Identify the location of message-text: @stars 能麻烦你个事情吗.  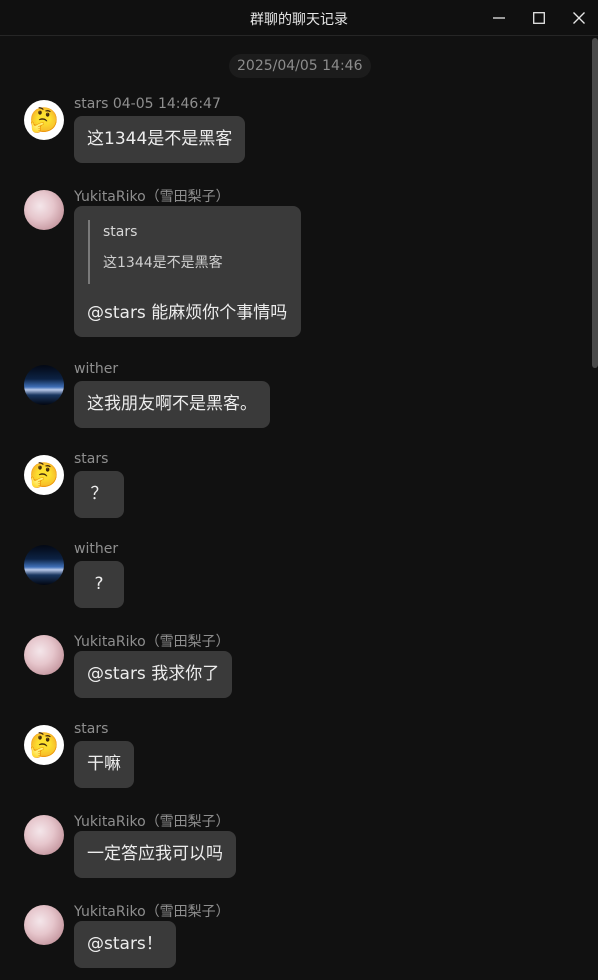
(187, 313).